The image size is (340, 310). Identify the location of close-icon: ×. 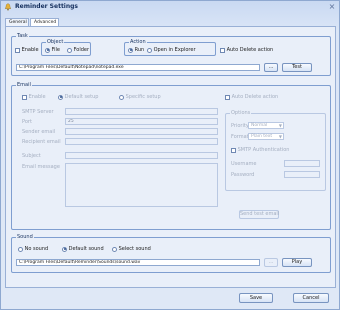
(332, 7).